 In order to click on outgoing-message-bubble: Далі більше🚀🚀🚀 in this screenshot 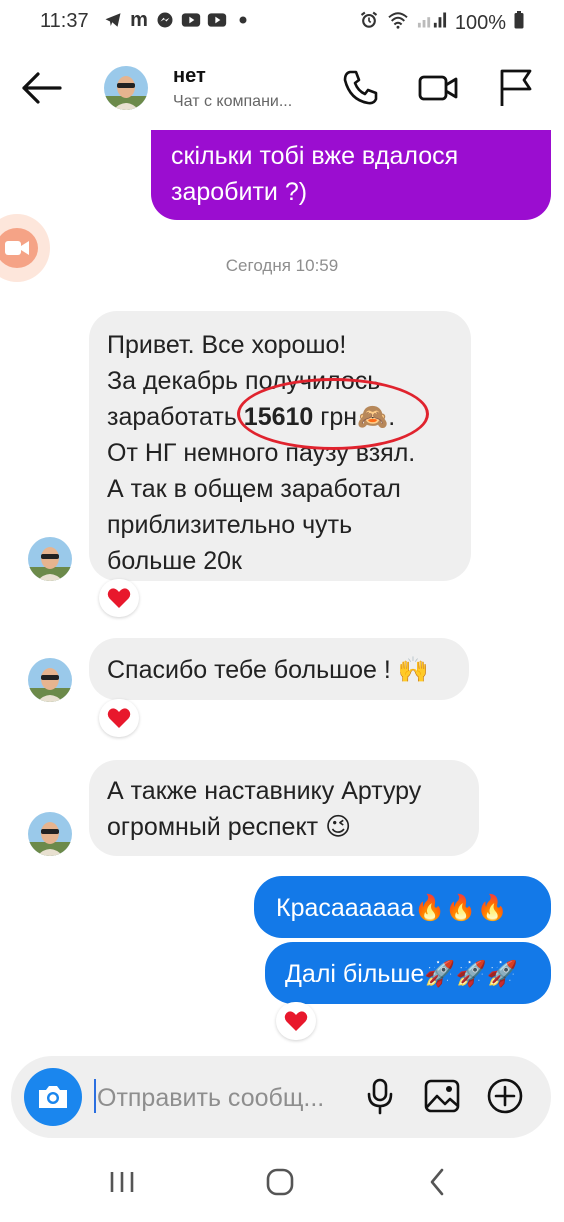, I will do `click(408, 973)`.